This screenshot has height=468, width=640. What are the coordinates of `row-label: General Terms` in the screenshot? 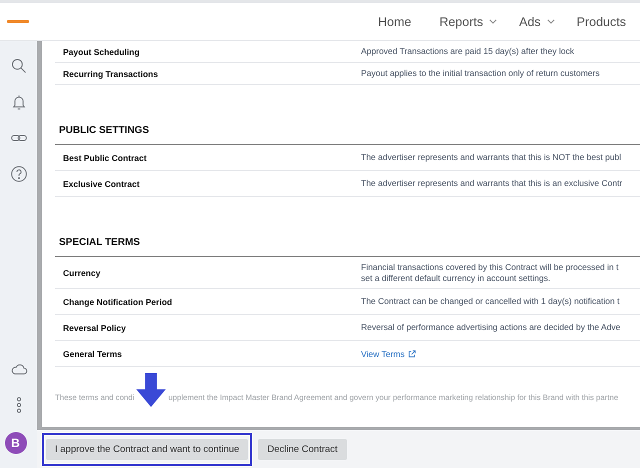 It's located at (92, 353).